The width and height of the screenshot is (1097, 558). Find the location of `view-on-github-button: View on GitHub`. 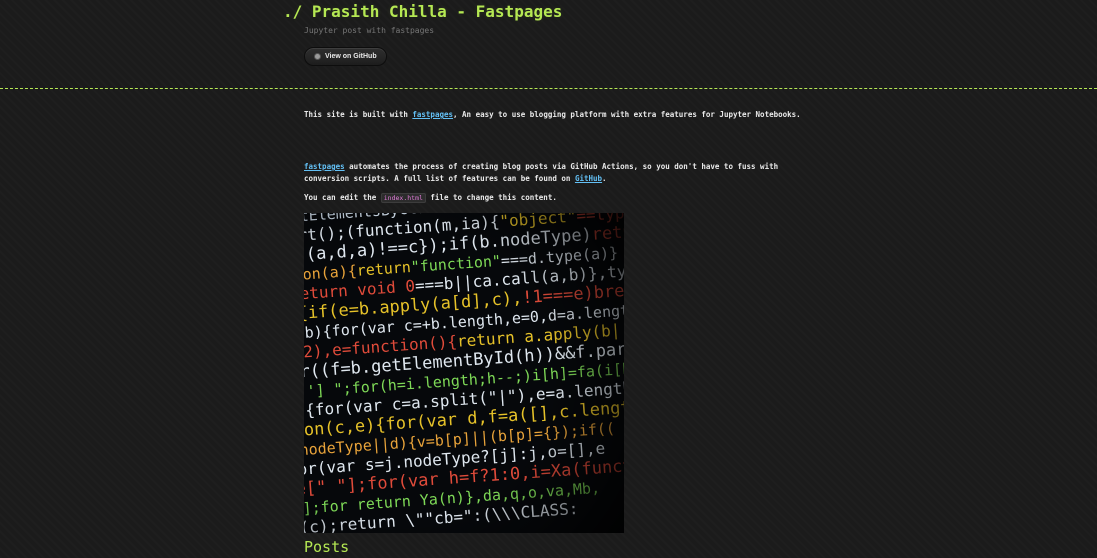

view-on-github-button: View on GitHub is located at coordinates (345, 56).